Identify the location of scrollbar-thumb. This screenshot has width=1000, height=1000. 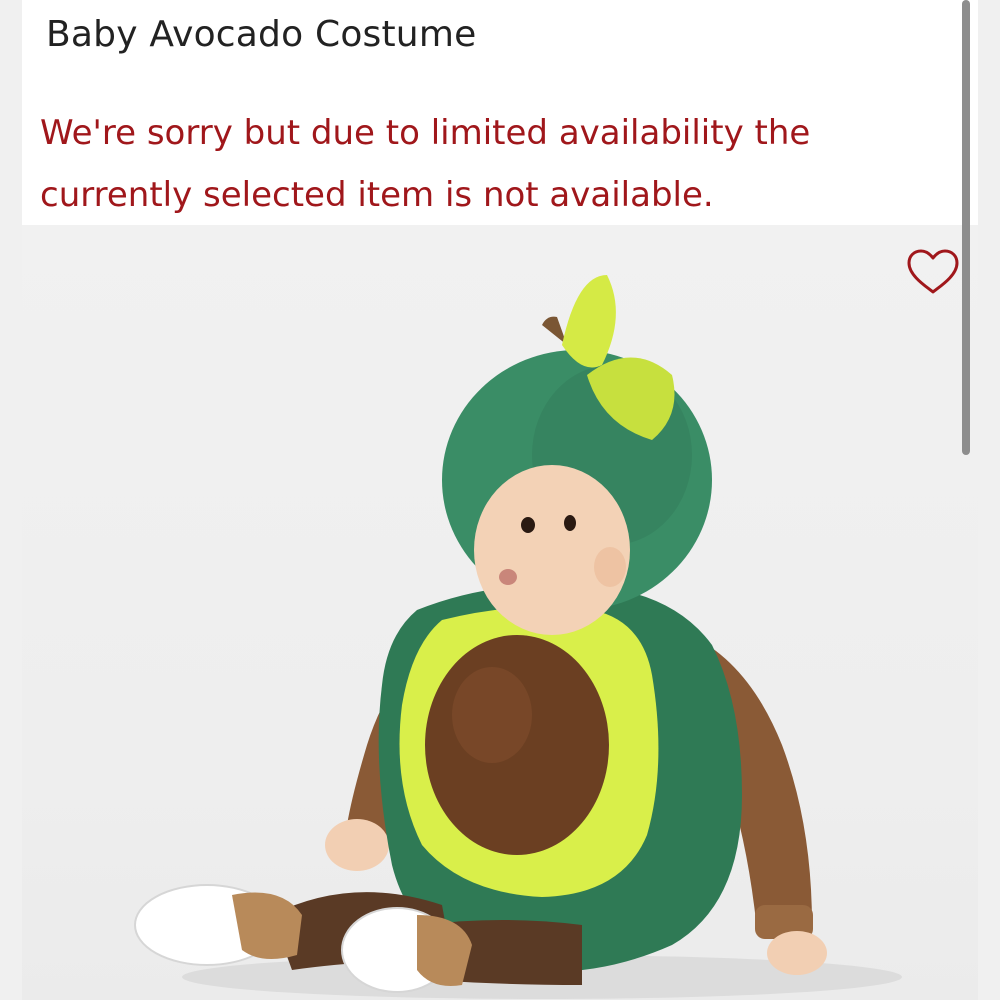
(966, 227).